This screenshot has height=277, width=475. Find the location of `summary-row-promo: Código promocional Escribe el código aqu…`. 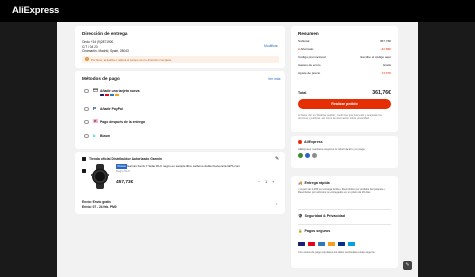

summary-row-promo: Código promocional Escribe el código aqu… is located at coordinates (344, 57).